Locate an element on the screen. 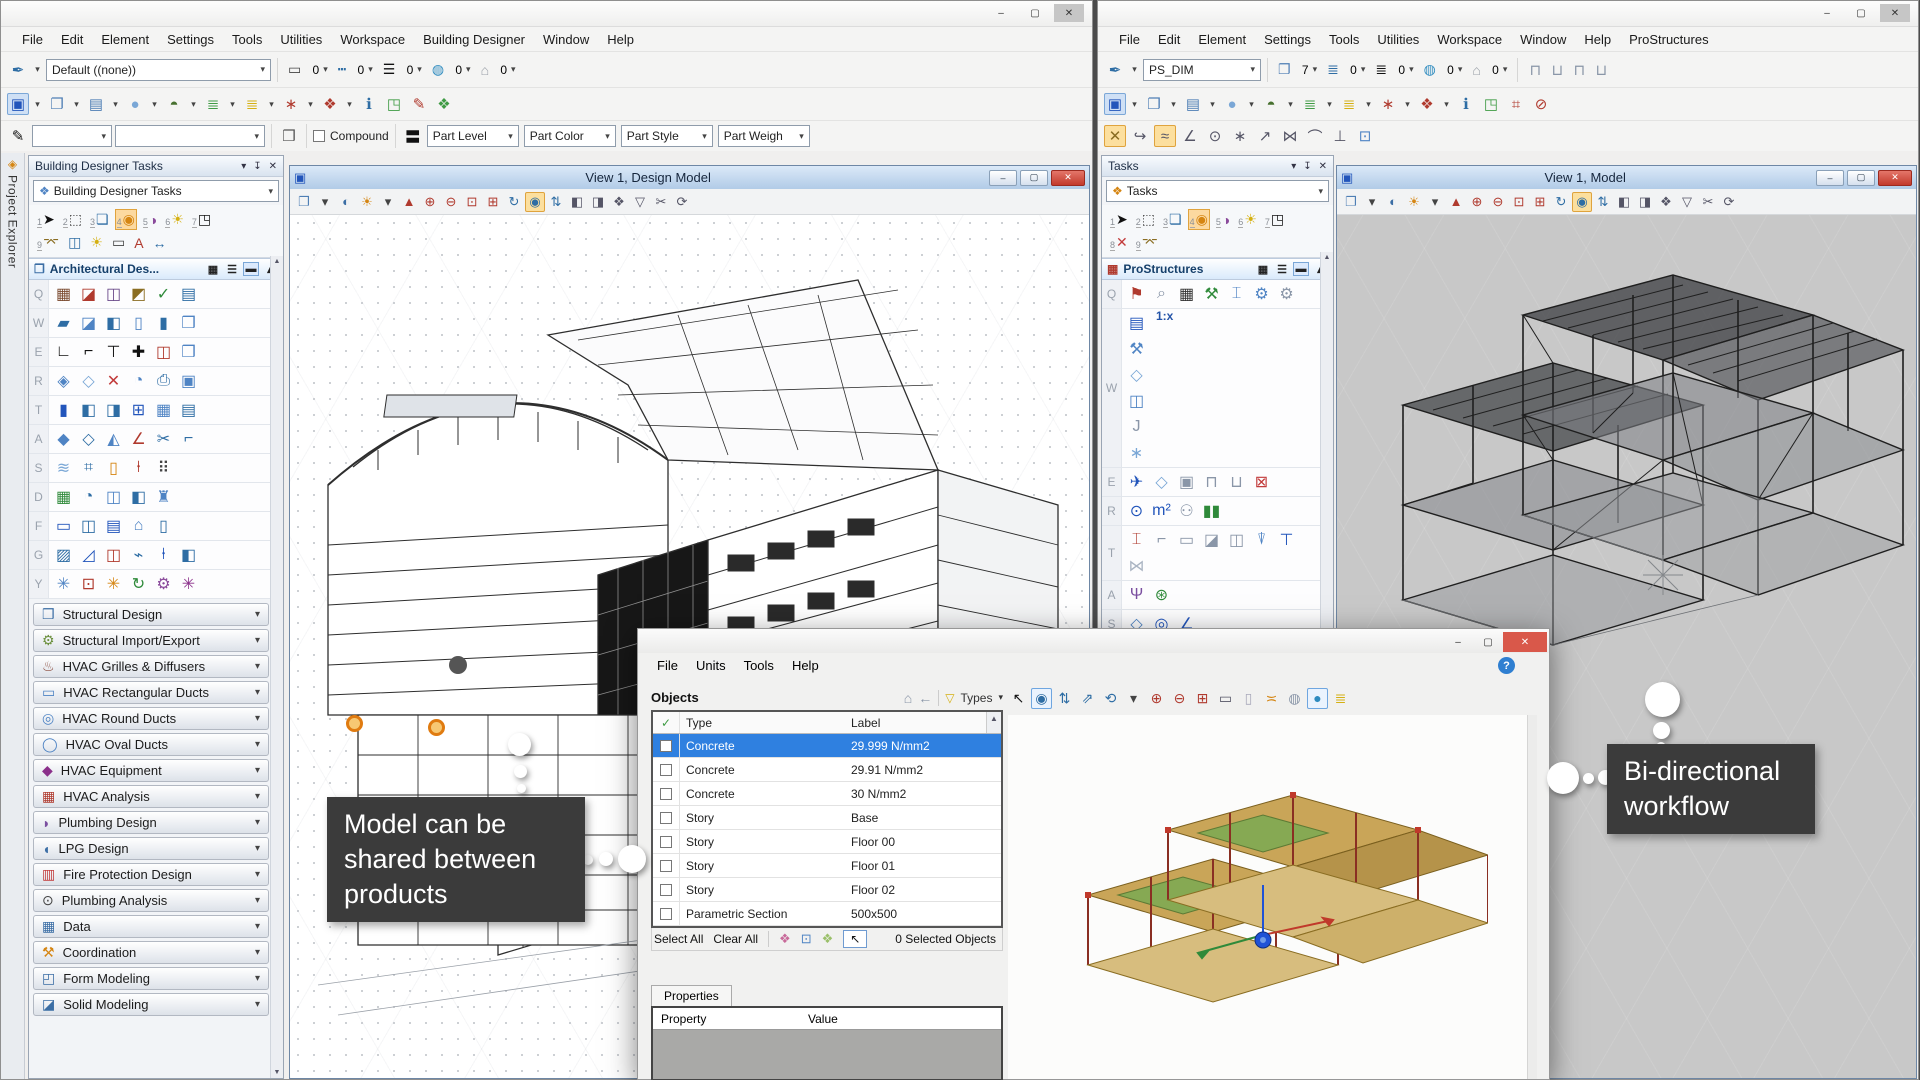 Image resolution: width=1920 pixels, height=1080 pixels. menu-item: Settings is located at coordinates (1287, 39).